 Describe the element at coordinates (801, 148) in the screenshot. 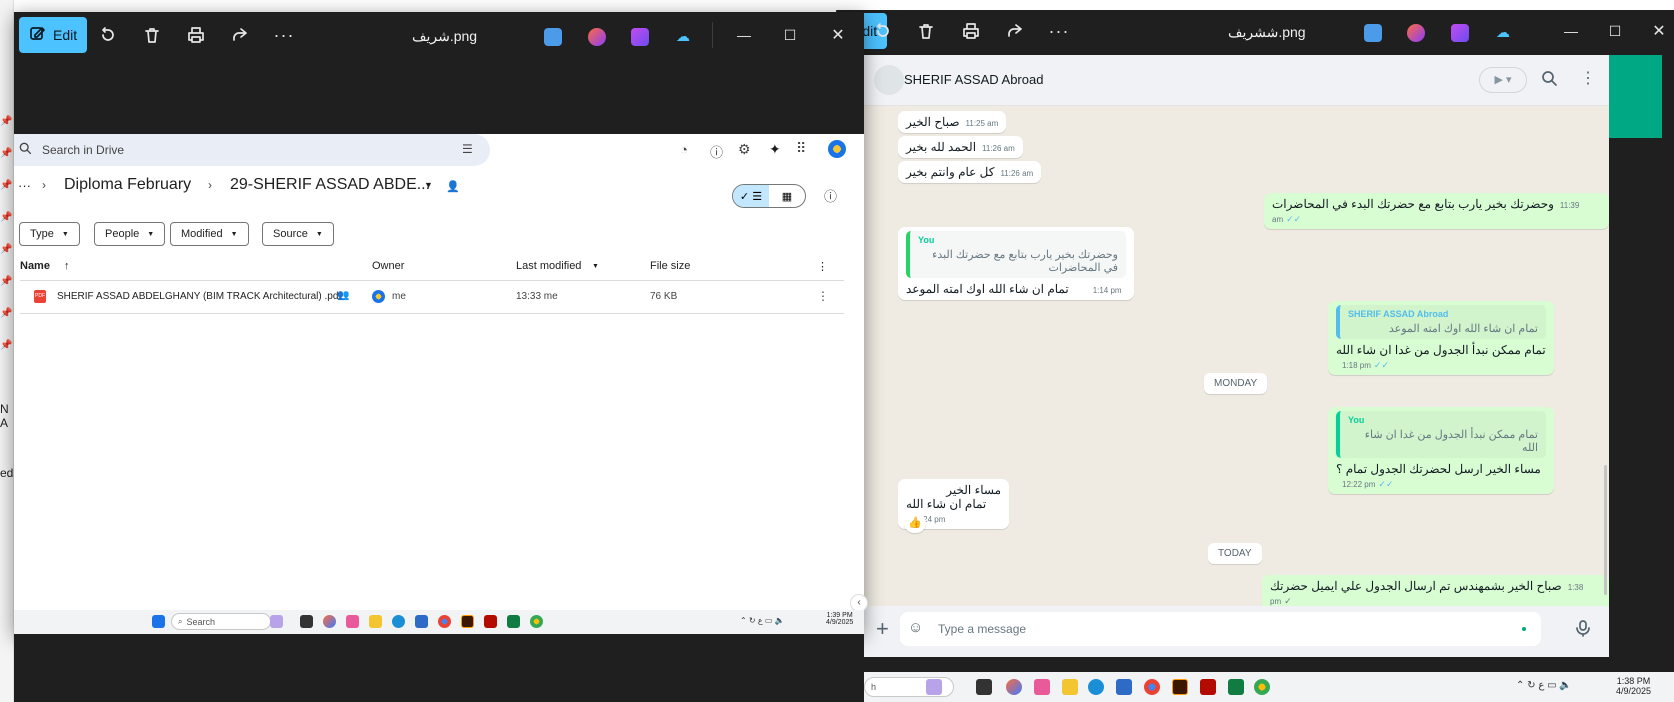

I see `apps-grid-icon: ⠿` at that location.